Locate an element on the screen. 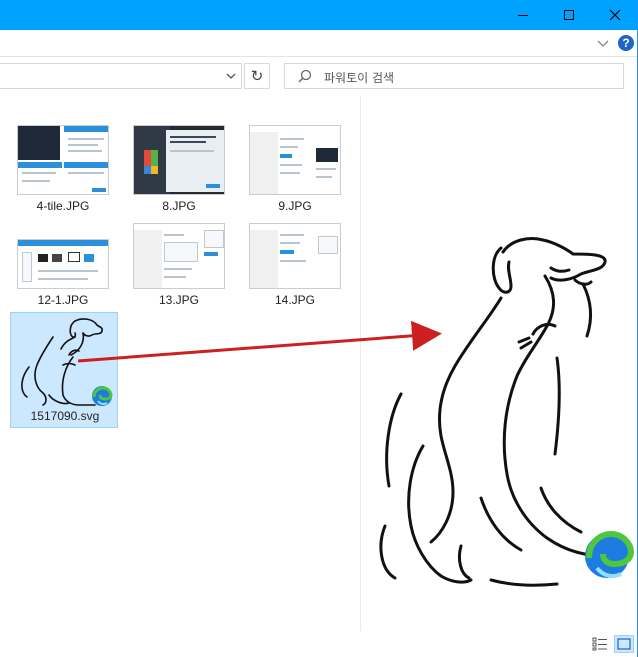  status-bar is located at coordinates (318, 644).